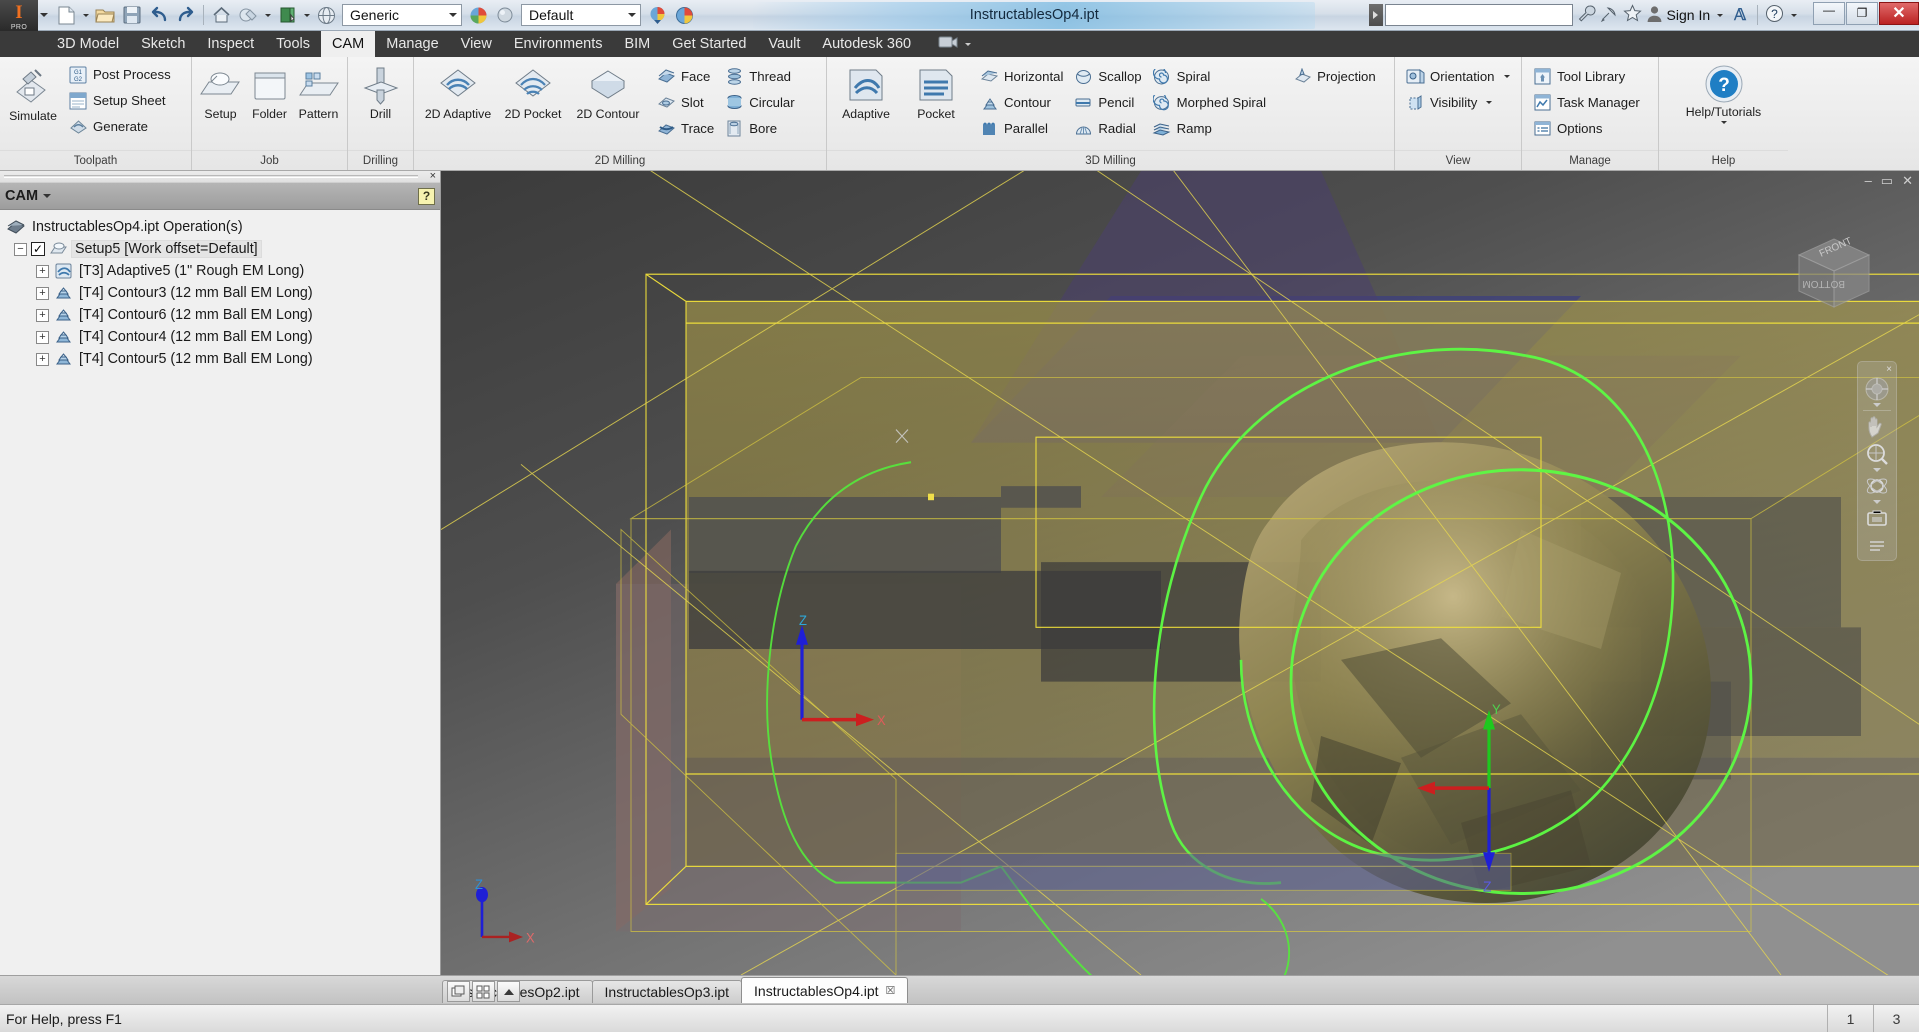 Image resolution: width=1919 pixels, height=1032 pixels. Describe the element at coordinates (220, 177) in the screenshot. I see `browser-drag-grip: ×` at that location.